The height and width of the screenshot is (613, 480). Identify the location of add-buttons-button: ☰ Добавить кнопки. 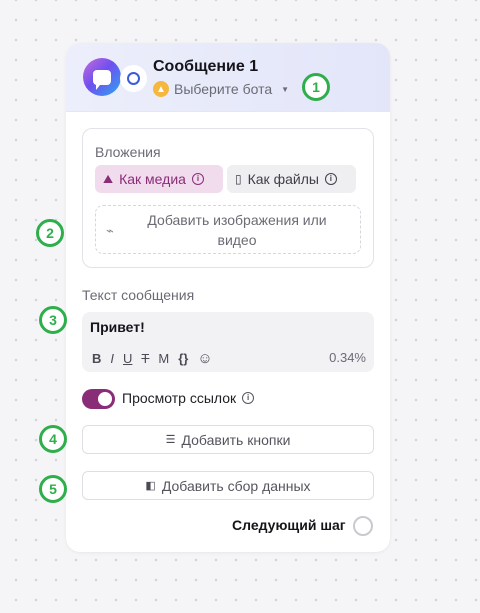
(228, 439).